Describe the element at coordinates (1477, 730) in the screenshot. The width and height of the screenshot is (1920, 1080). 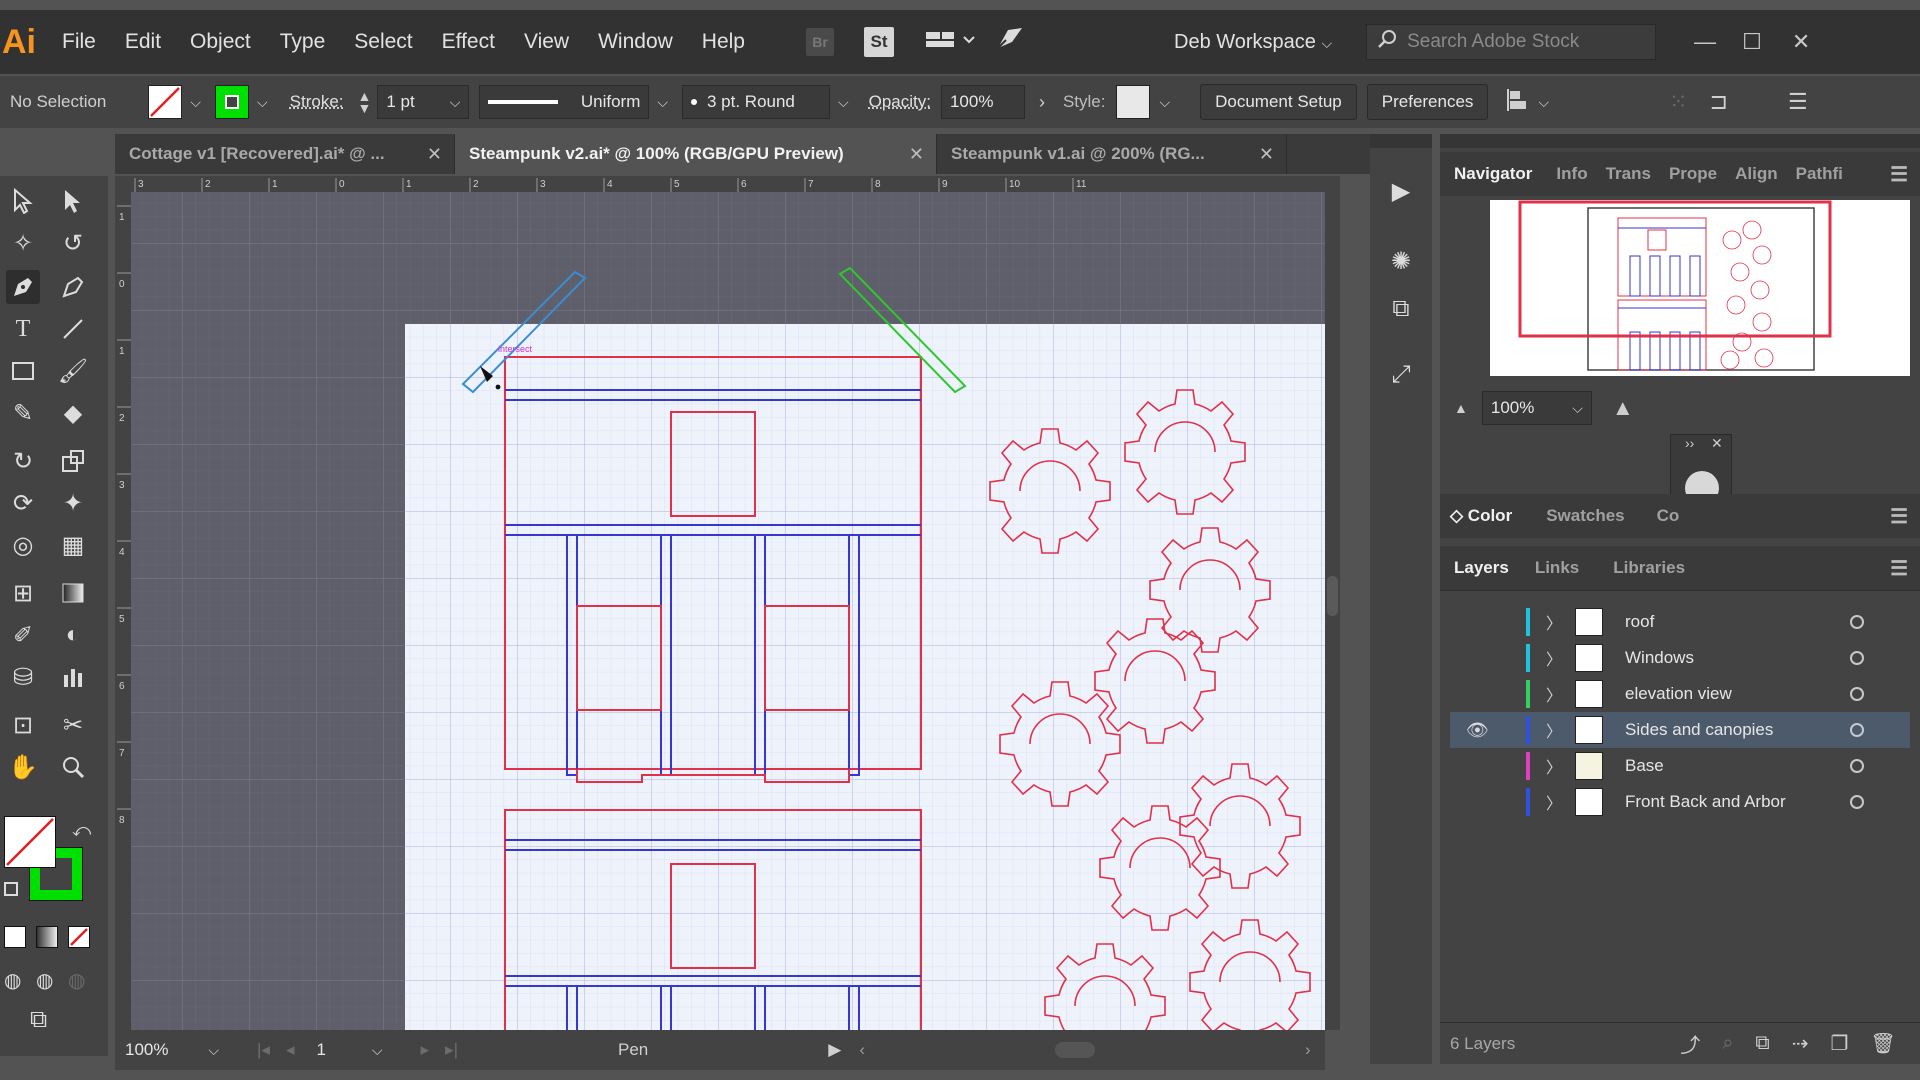
I see `eye-icon: 👁` at that location.